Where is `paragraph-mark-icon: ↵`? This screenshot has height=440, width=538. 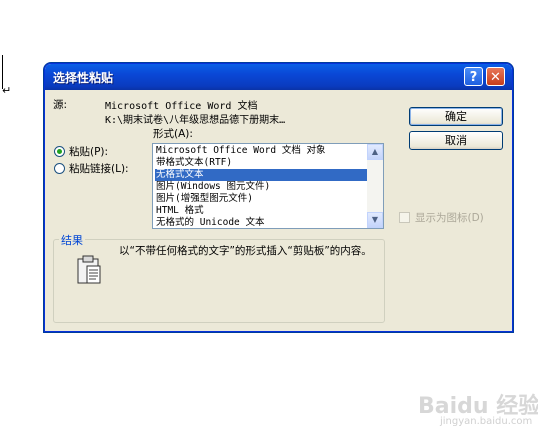
paragraph-mark-icon: ↵ is located at coordinates (7, 90).